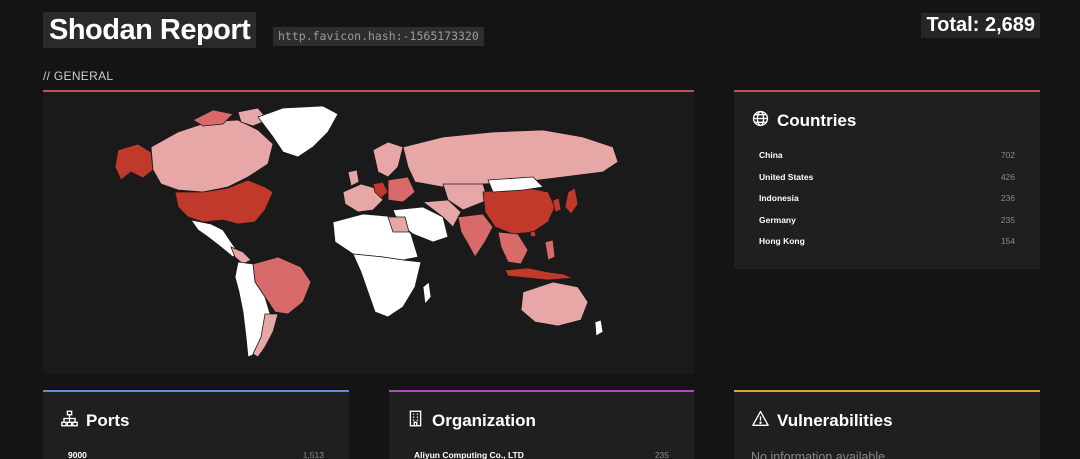 This screenshot has width=1080, height=459. What do you see at coordinates (550, 250) in the screenshot?
I see `map-region-philippines` at bounding box center [550, 250].